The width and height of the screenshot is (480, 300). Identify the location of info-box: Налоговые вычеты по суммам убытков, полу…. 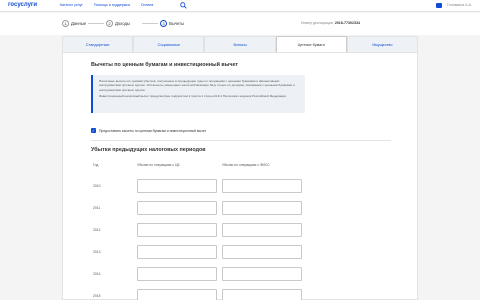
(198, 94).